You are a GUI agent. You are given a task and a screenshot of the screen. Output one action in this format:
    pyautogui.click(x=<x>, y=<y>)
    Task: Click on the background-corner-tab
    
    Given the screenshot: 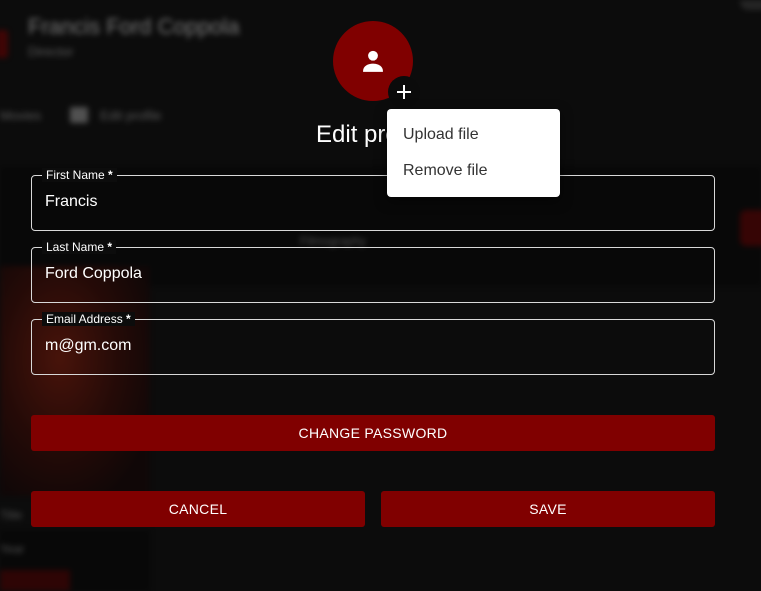 What is the action you would take?
    pyautogui.click(x=750, y=5)
    